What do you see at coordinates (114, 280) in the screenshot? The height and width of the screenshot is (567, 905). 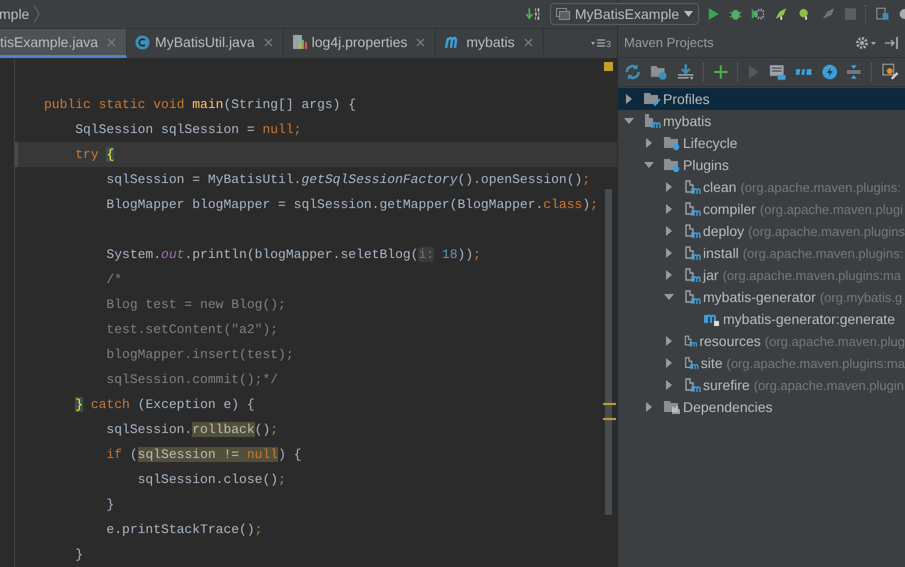 I see `code-line: /*` at bounding box center [114, 280].